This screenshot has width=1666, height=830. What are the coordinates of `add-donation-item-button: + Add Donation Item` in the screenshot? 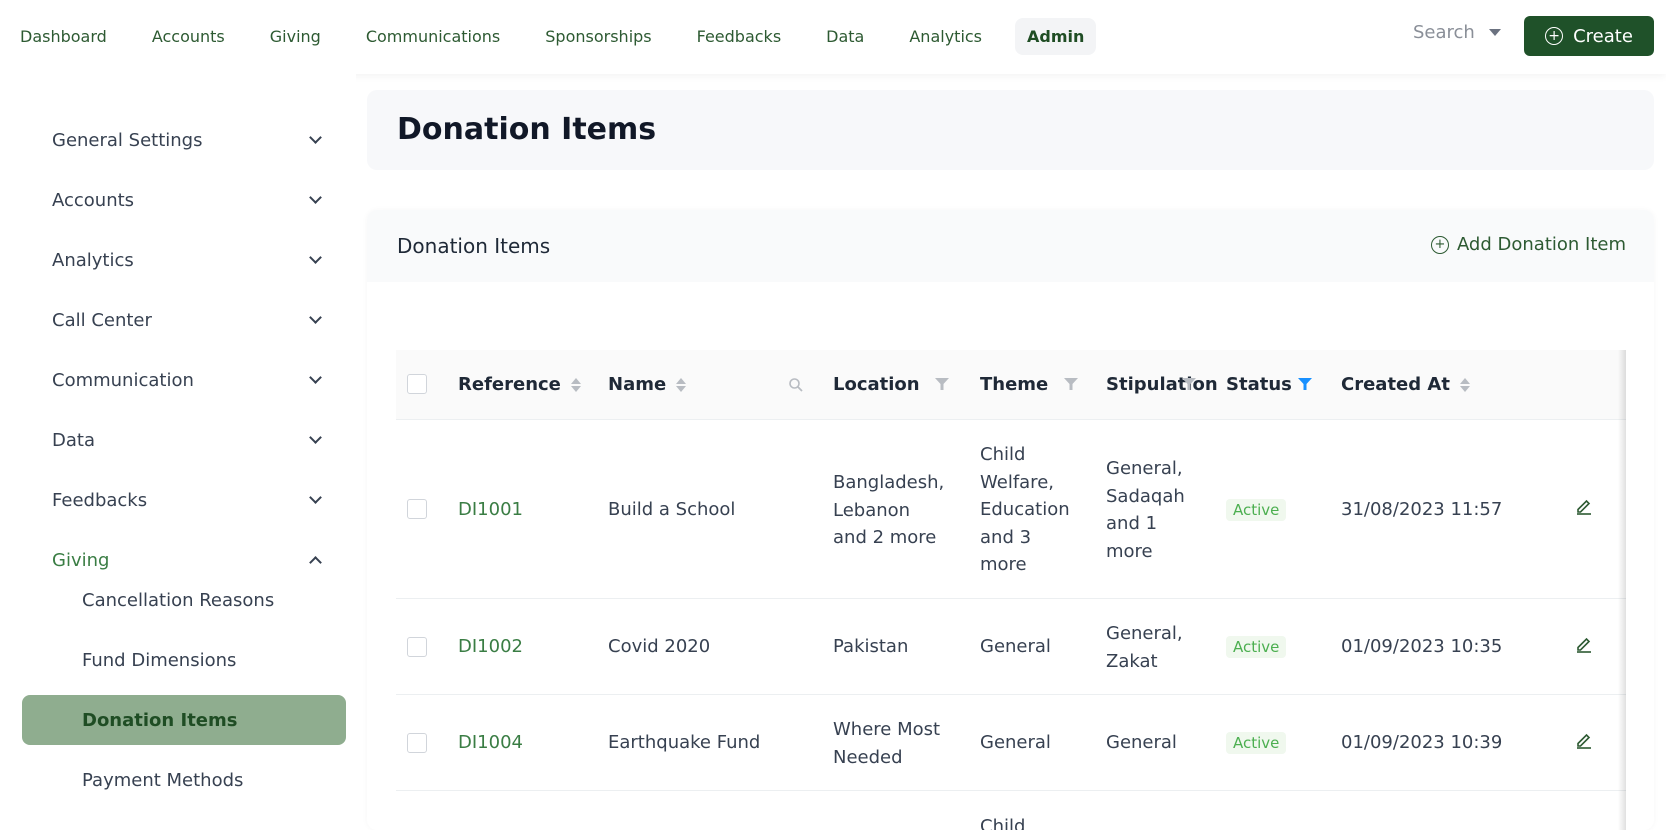 It's located at (1528, 244).